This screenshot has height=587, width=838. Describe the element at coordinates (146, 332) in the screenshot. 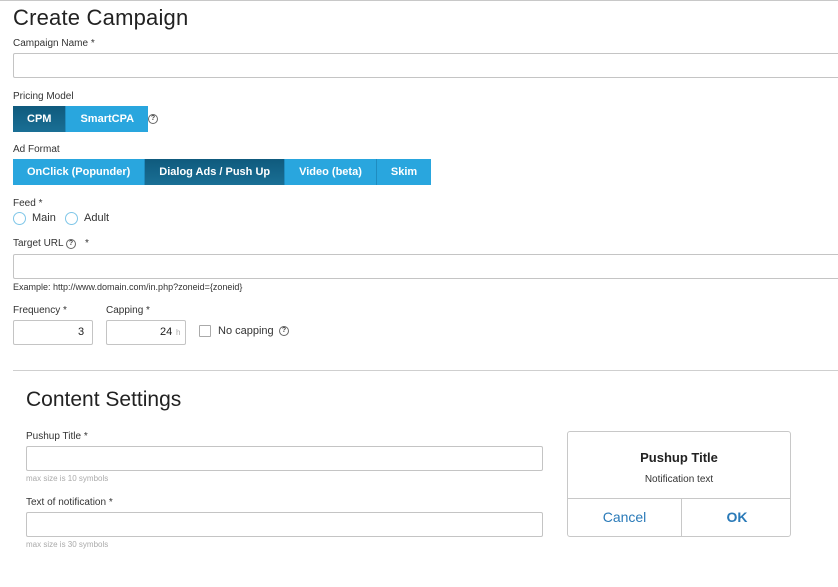

I see `capping-input` at that location.